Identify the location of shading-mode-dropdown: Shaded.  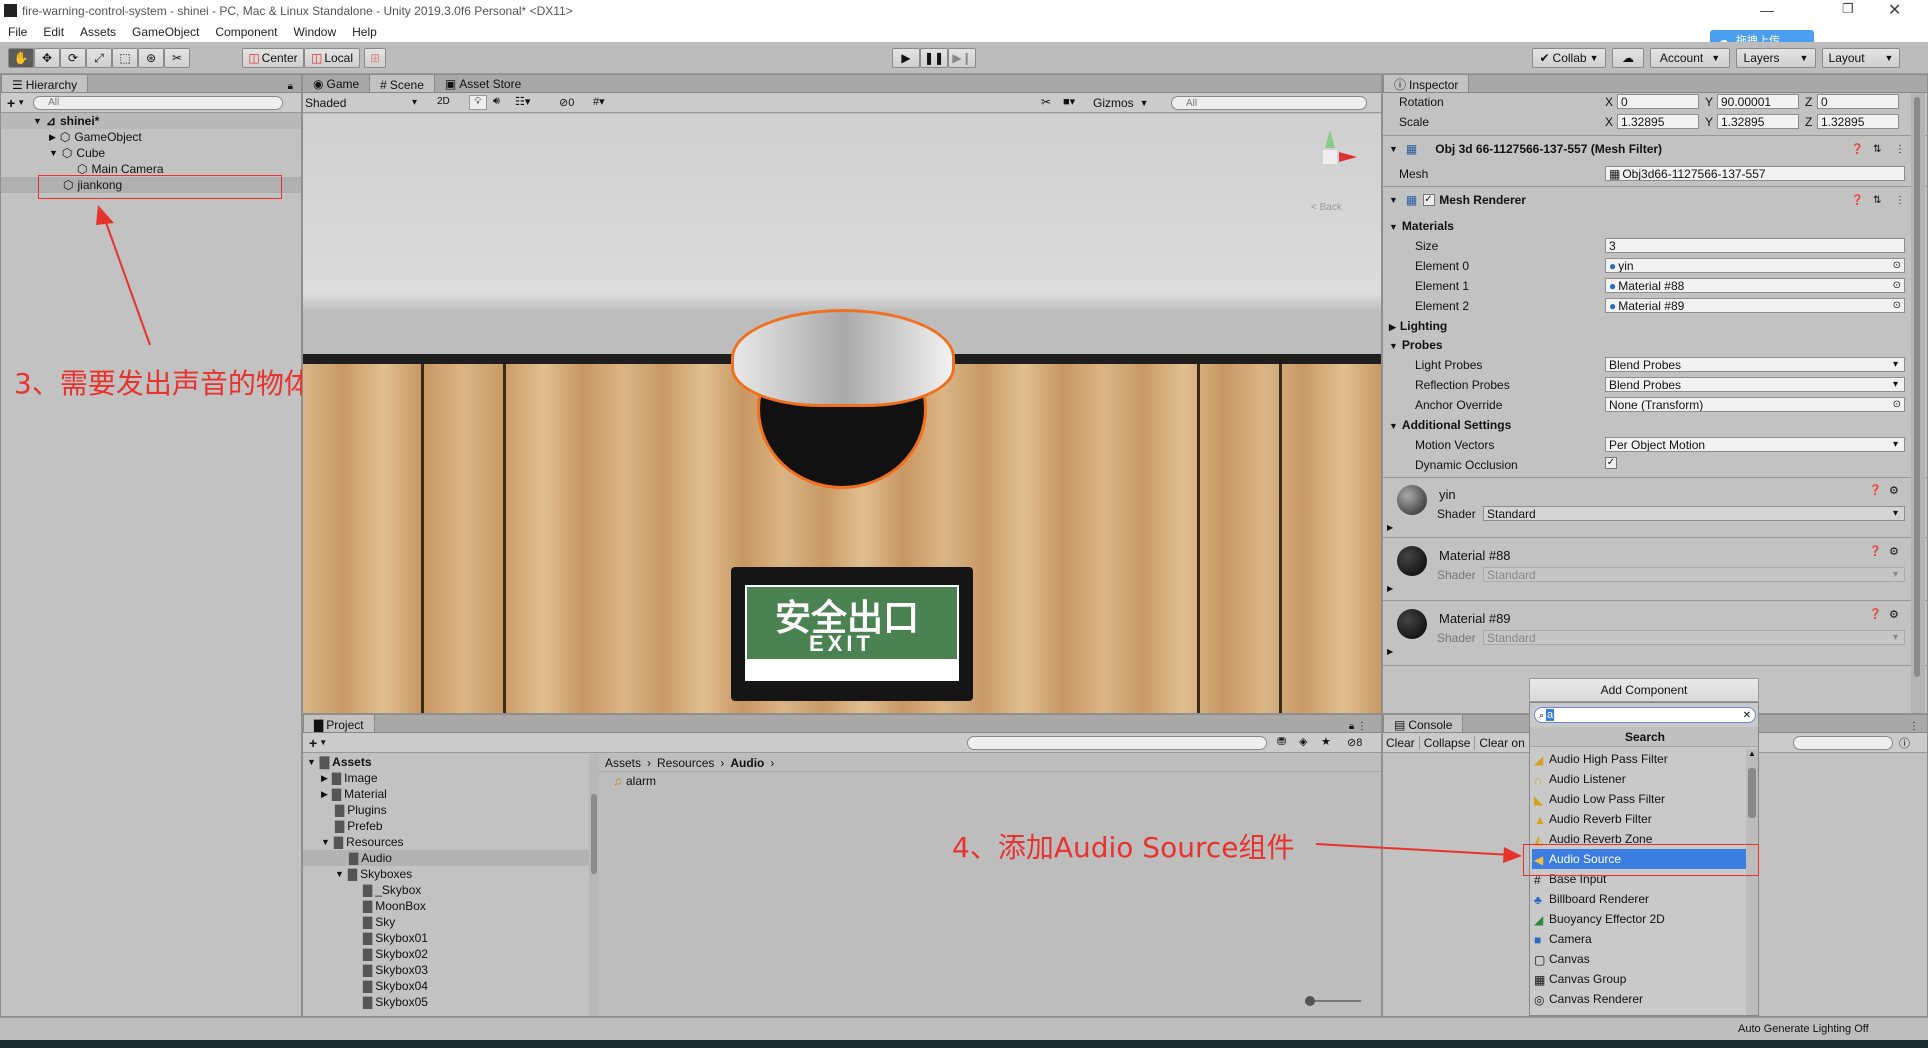
(364, 102).